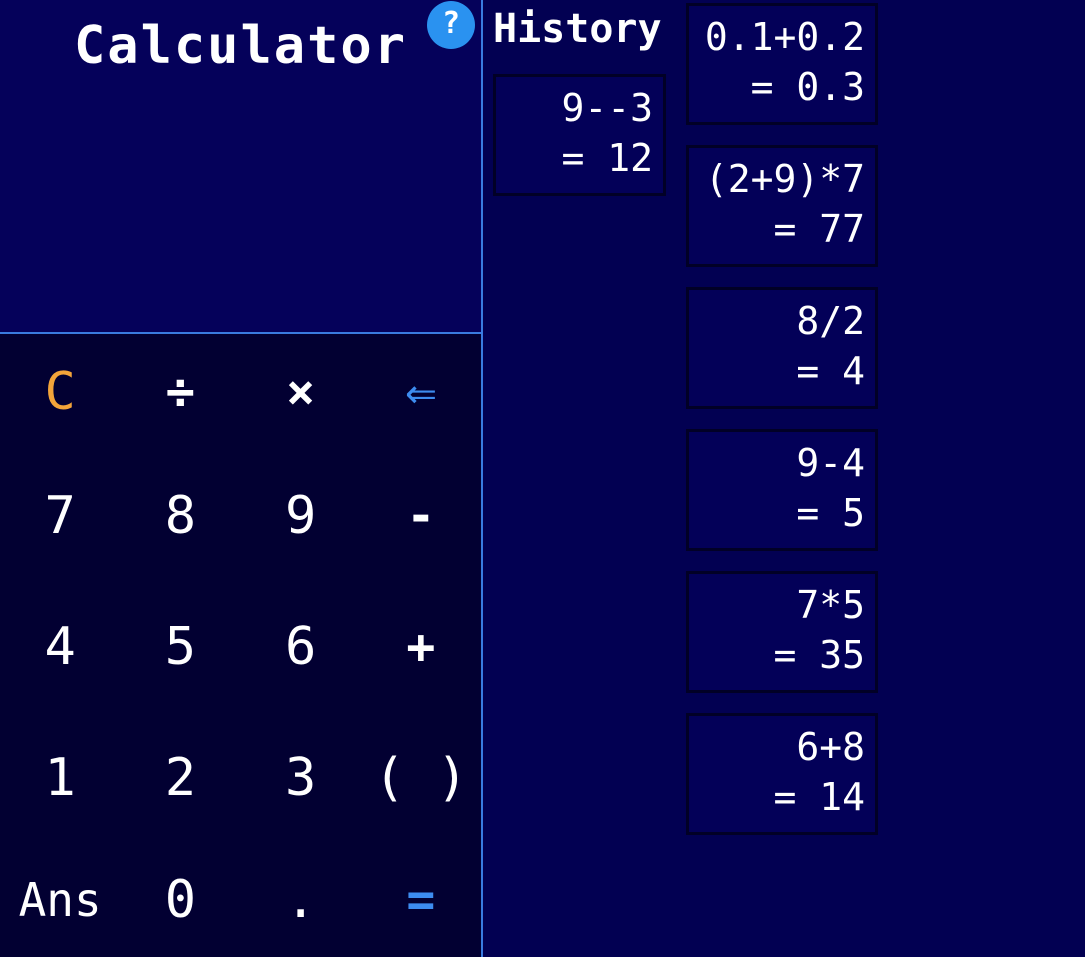  I want to click on history-result: = 4, so click(830, 371).